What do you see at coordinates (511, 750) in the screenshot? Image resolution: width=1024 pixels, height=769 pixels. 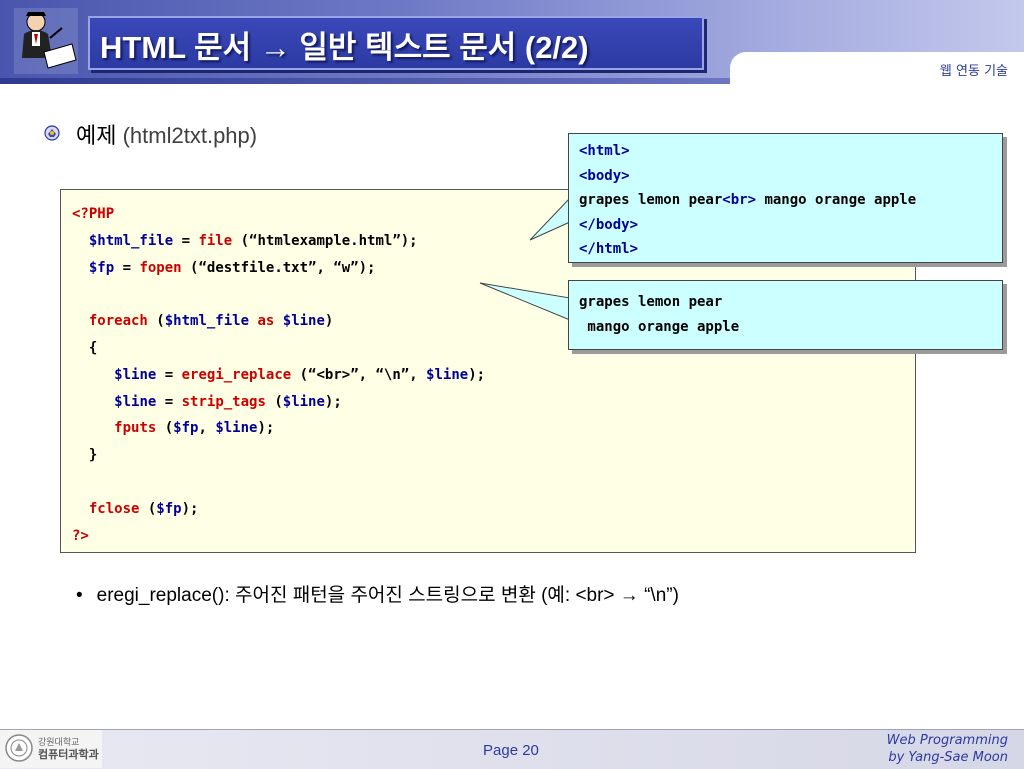 I see `page-number: Page 20` at bounding box center [511, 750].